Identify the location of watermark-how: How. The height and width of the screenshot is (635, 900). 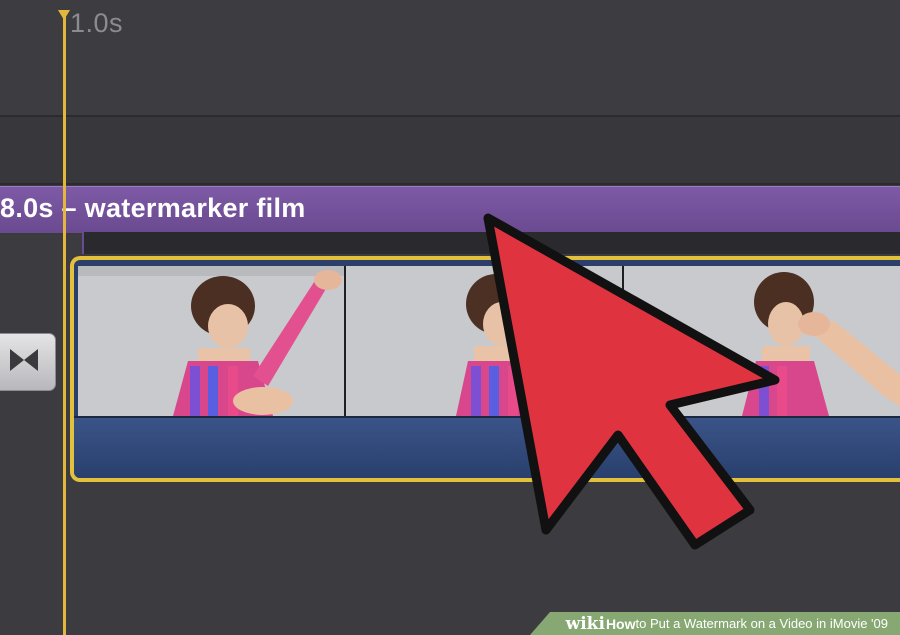
(620, 623).